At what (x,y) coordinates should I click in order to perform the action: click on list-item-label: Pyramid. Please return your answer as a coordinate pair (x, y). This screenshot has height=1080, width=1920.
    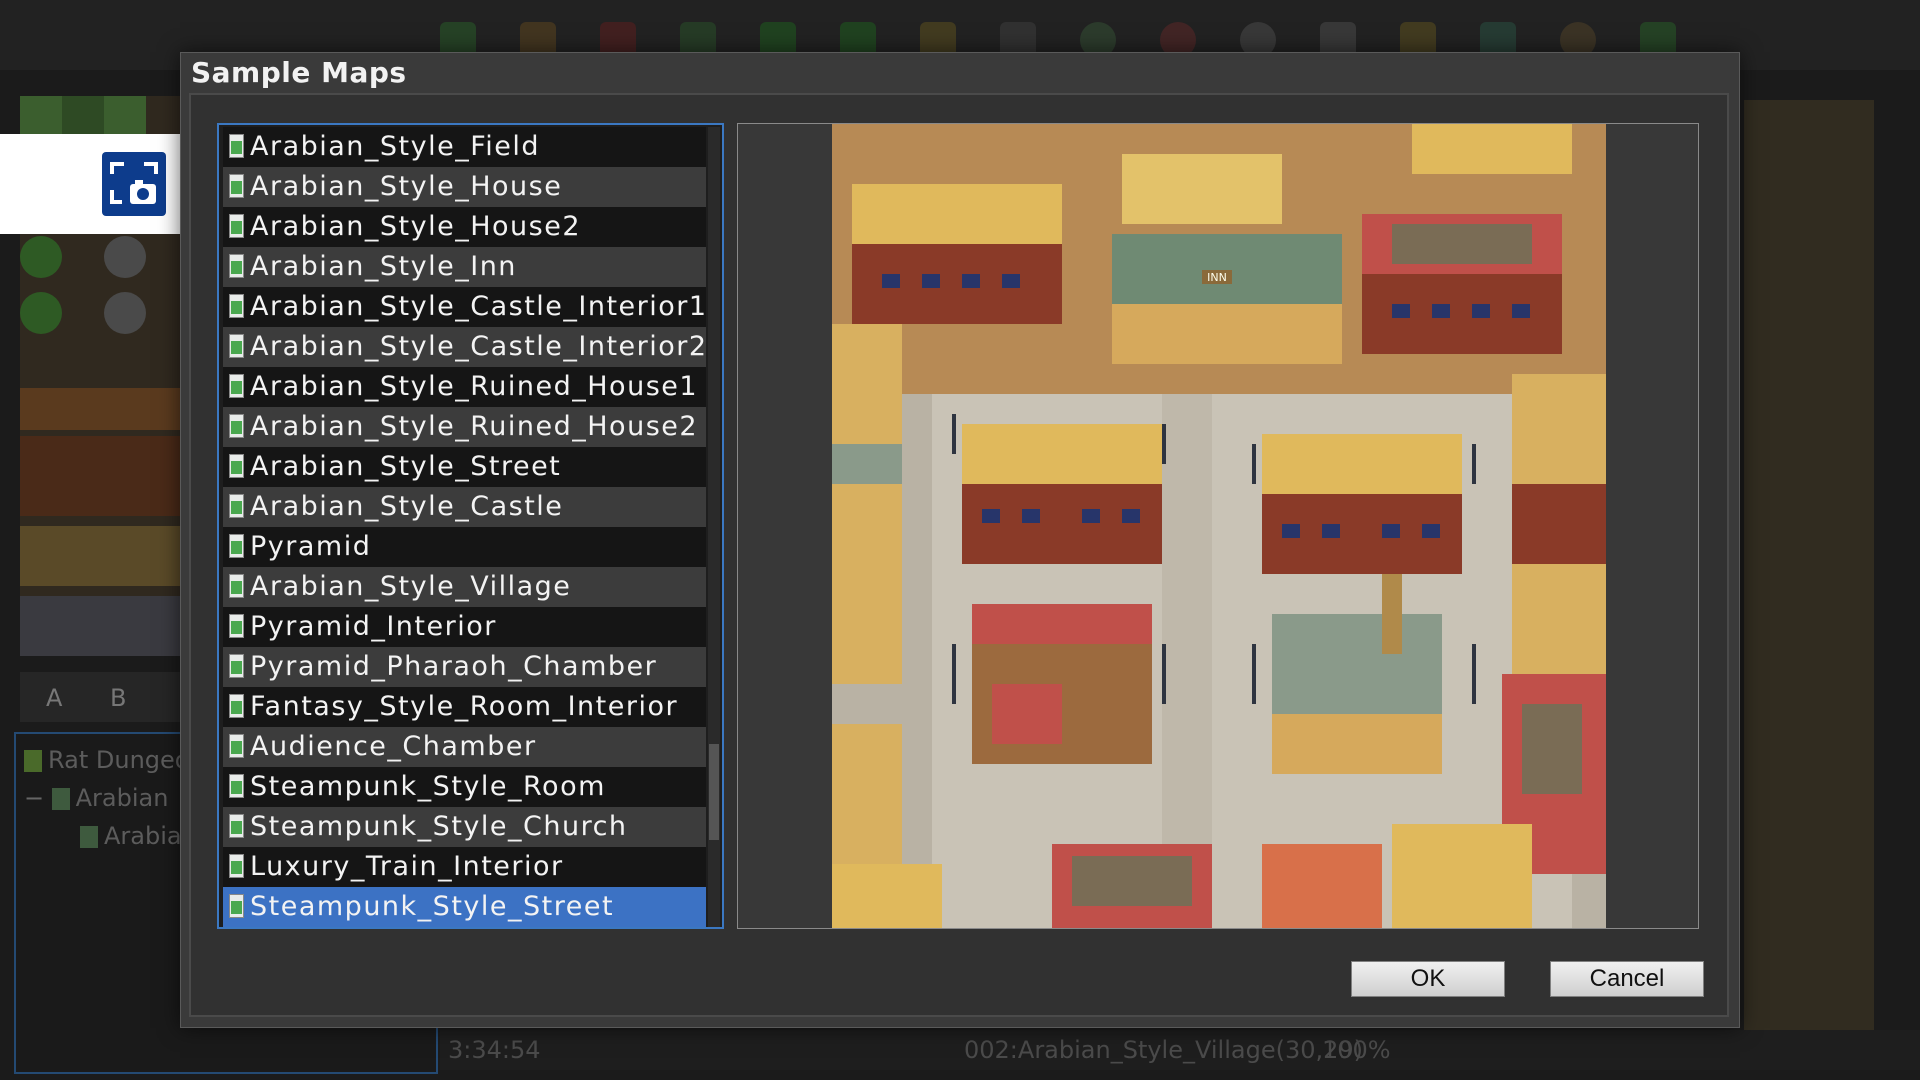
    Looking at the image, I should click on (311, 546).